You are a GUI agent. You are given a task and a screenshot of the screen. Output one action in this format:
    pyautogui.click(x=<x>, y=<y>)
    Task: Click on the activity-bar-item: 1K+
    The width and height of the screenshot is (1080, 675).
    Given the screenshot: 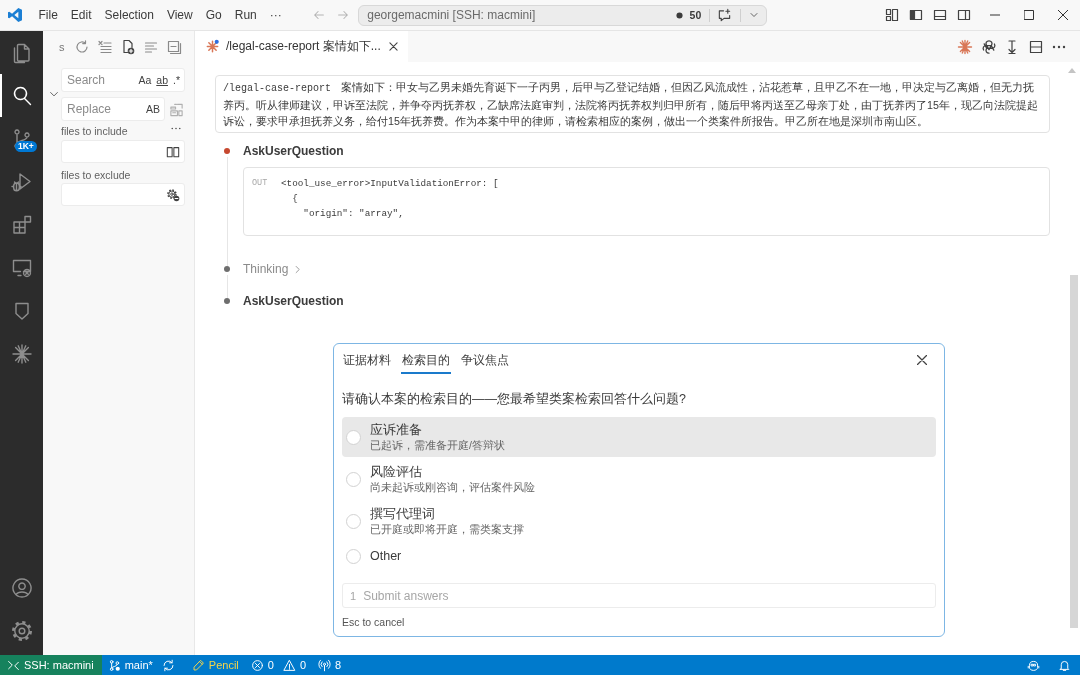 What is the action you would take?
    pyautogui.click(x=21, y=138)
    